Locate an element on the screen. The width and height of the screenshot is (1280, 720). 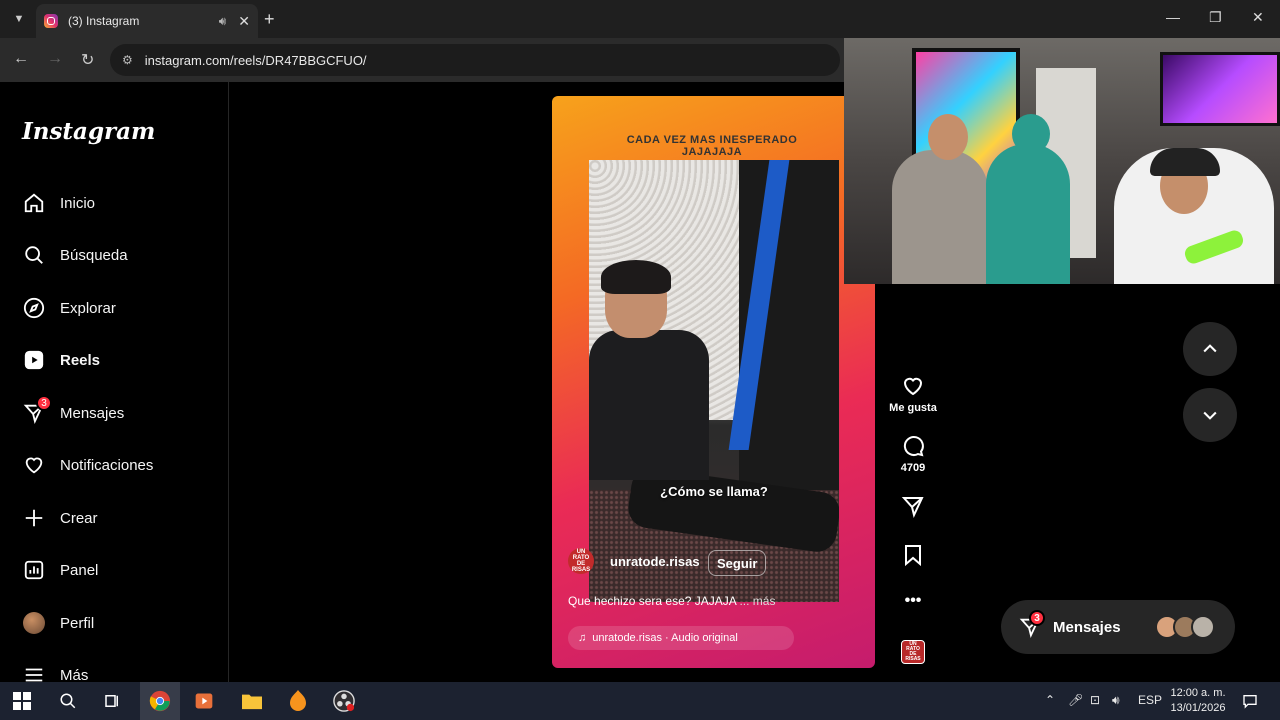
previous-reel-button is located at coordinates (1210, 349).